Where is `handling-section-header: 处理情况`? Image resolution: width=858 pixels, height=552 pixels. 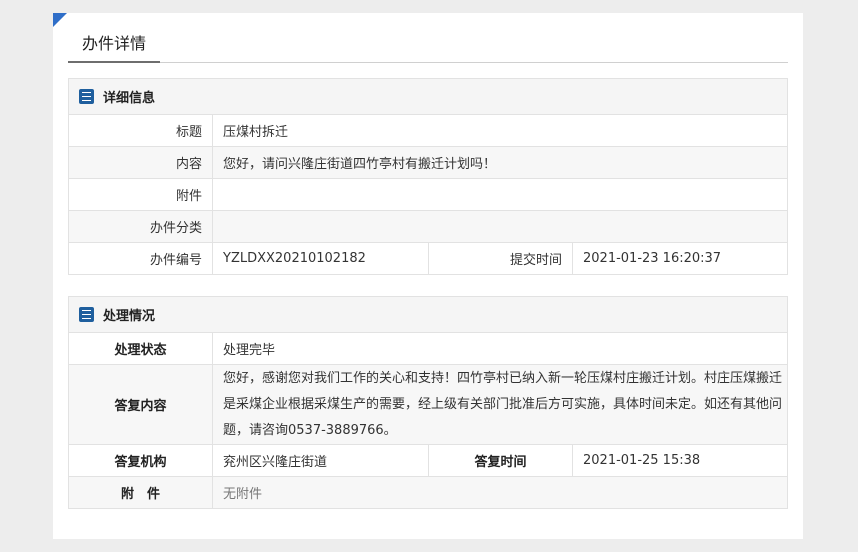 handling-section-header: 处理情况 is located at coordinates (428, 315).